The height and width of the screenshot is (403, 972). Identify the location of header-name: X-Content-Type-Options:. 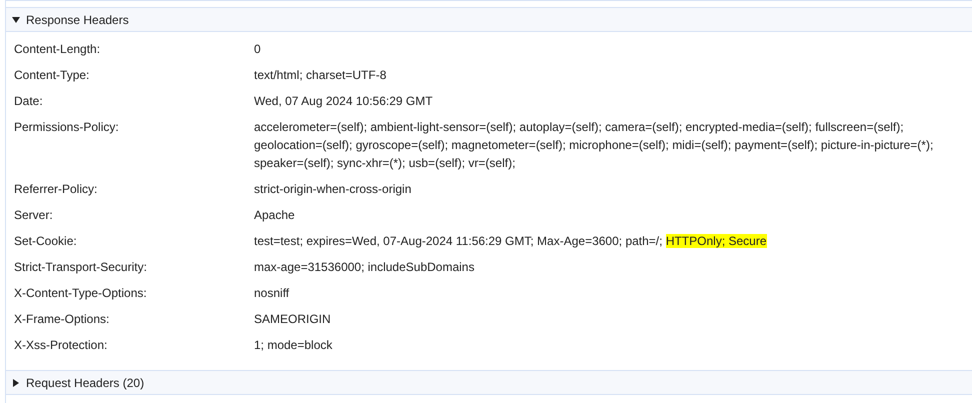
(81, 293).